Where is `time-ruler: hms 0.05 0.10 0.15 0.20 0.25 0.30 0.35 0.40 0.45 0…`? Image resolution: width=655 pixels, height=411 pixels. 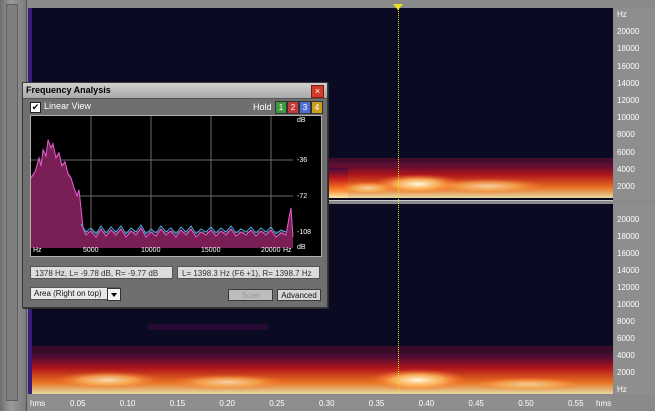 time-ruler: hms 0.05 0.10 0.15 0.20 0.25 0.30 0.35 0.40 0.45 0… is located at coordinates (320, 403).